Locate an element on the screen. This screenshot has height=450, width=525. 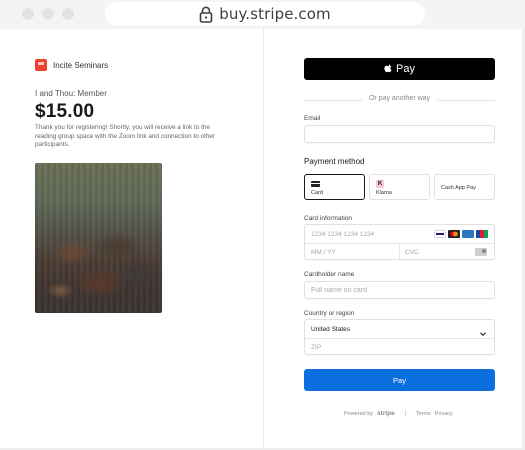
window-close-dot is located at coordinates (28, 14).